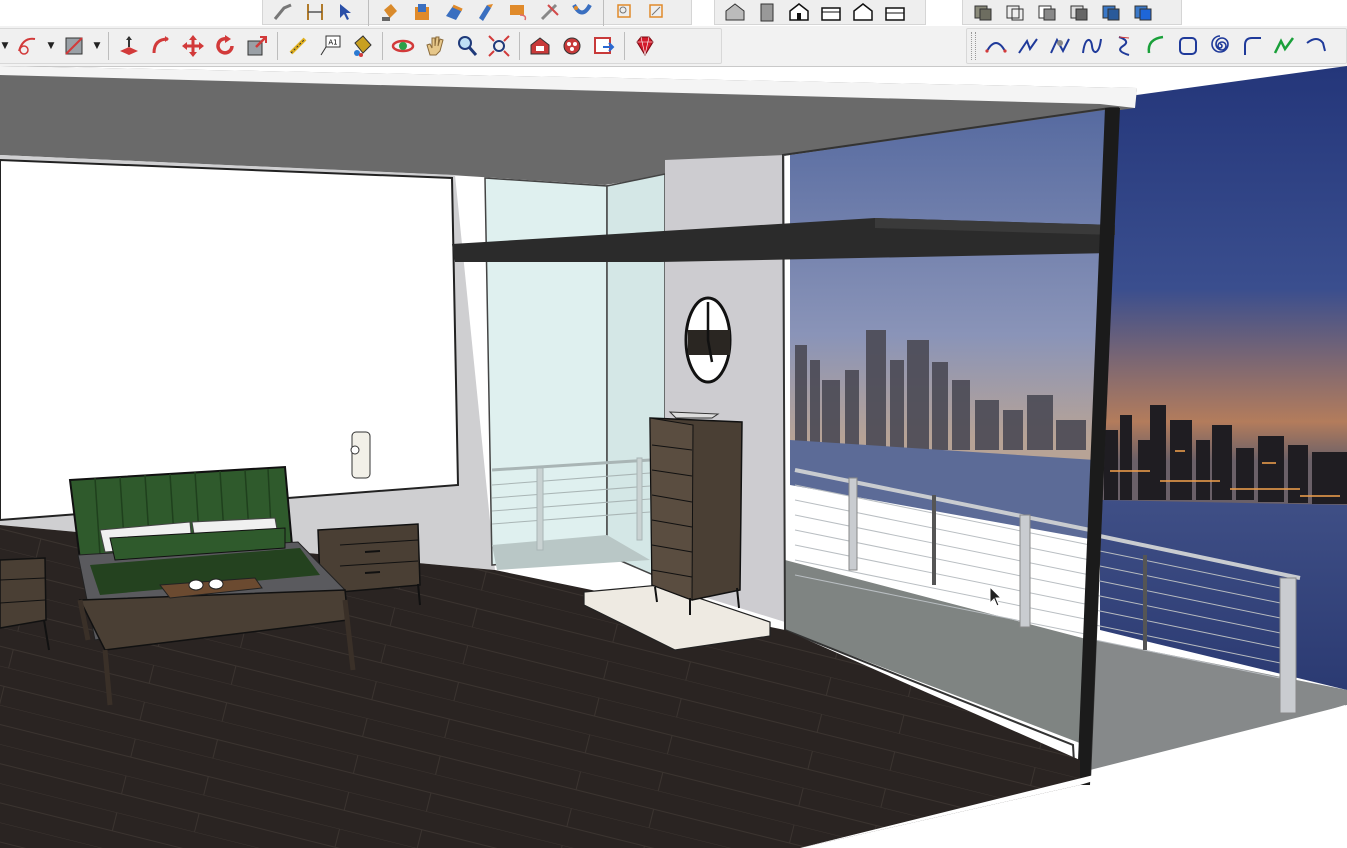 The width and height of the screenshot is (1347, 848). I want to click on arc-tool-icon, so click(28, 46).